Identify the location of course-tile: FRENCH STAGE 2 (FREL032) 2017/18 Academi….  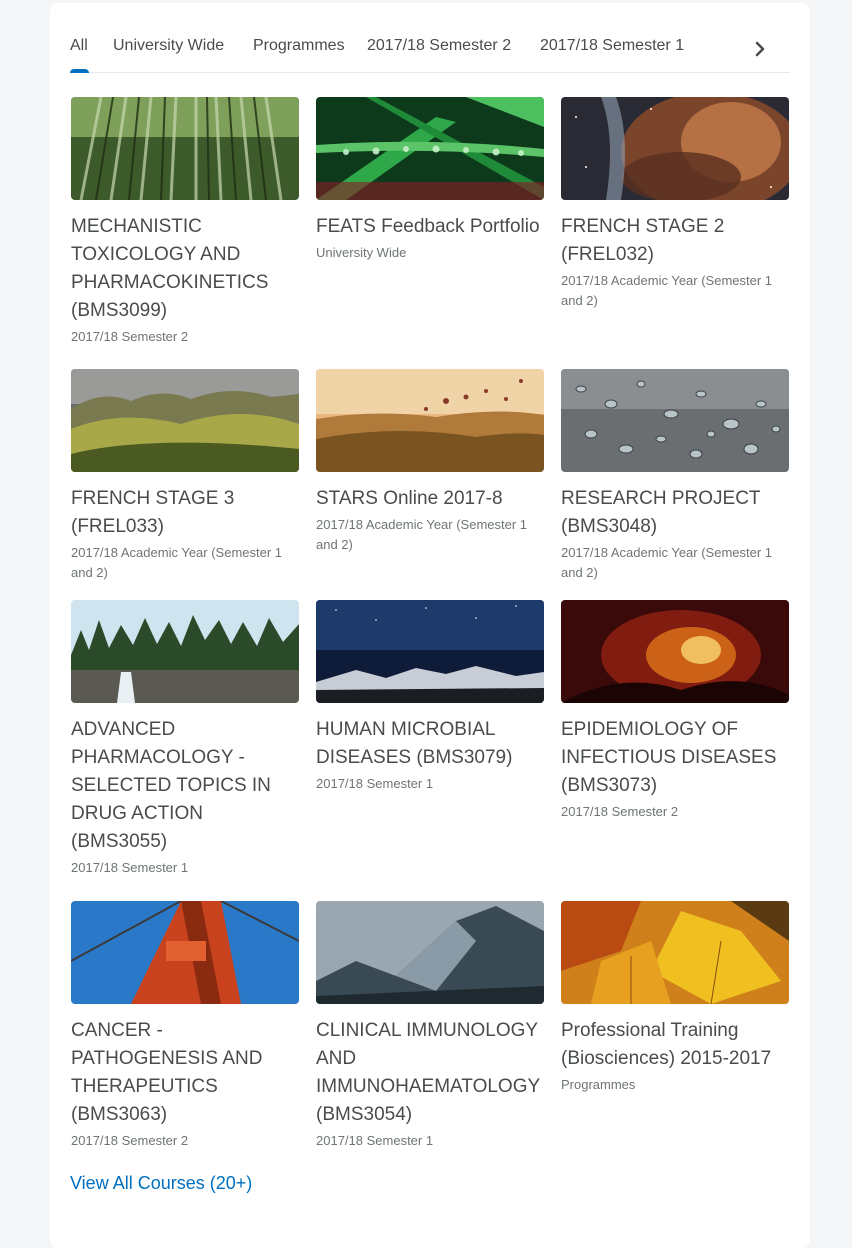
(675, 204).